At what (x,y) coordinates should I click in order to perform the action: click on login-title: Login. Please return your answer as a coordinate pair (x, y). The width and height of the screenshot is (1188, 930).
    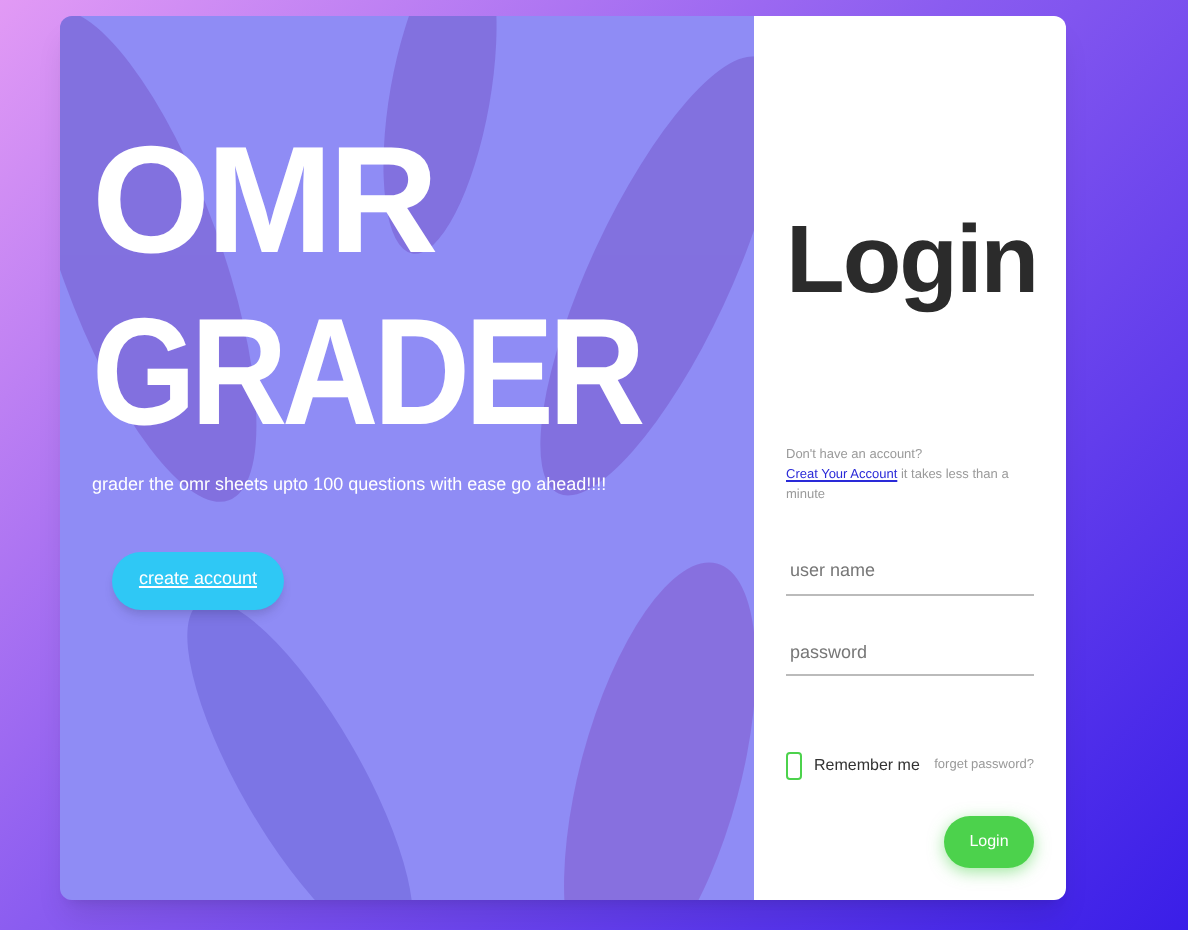
    Looking at the image, I should click on (910, 262).